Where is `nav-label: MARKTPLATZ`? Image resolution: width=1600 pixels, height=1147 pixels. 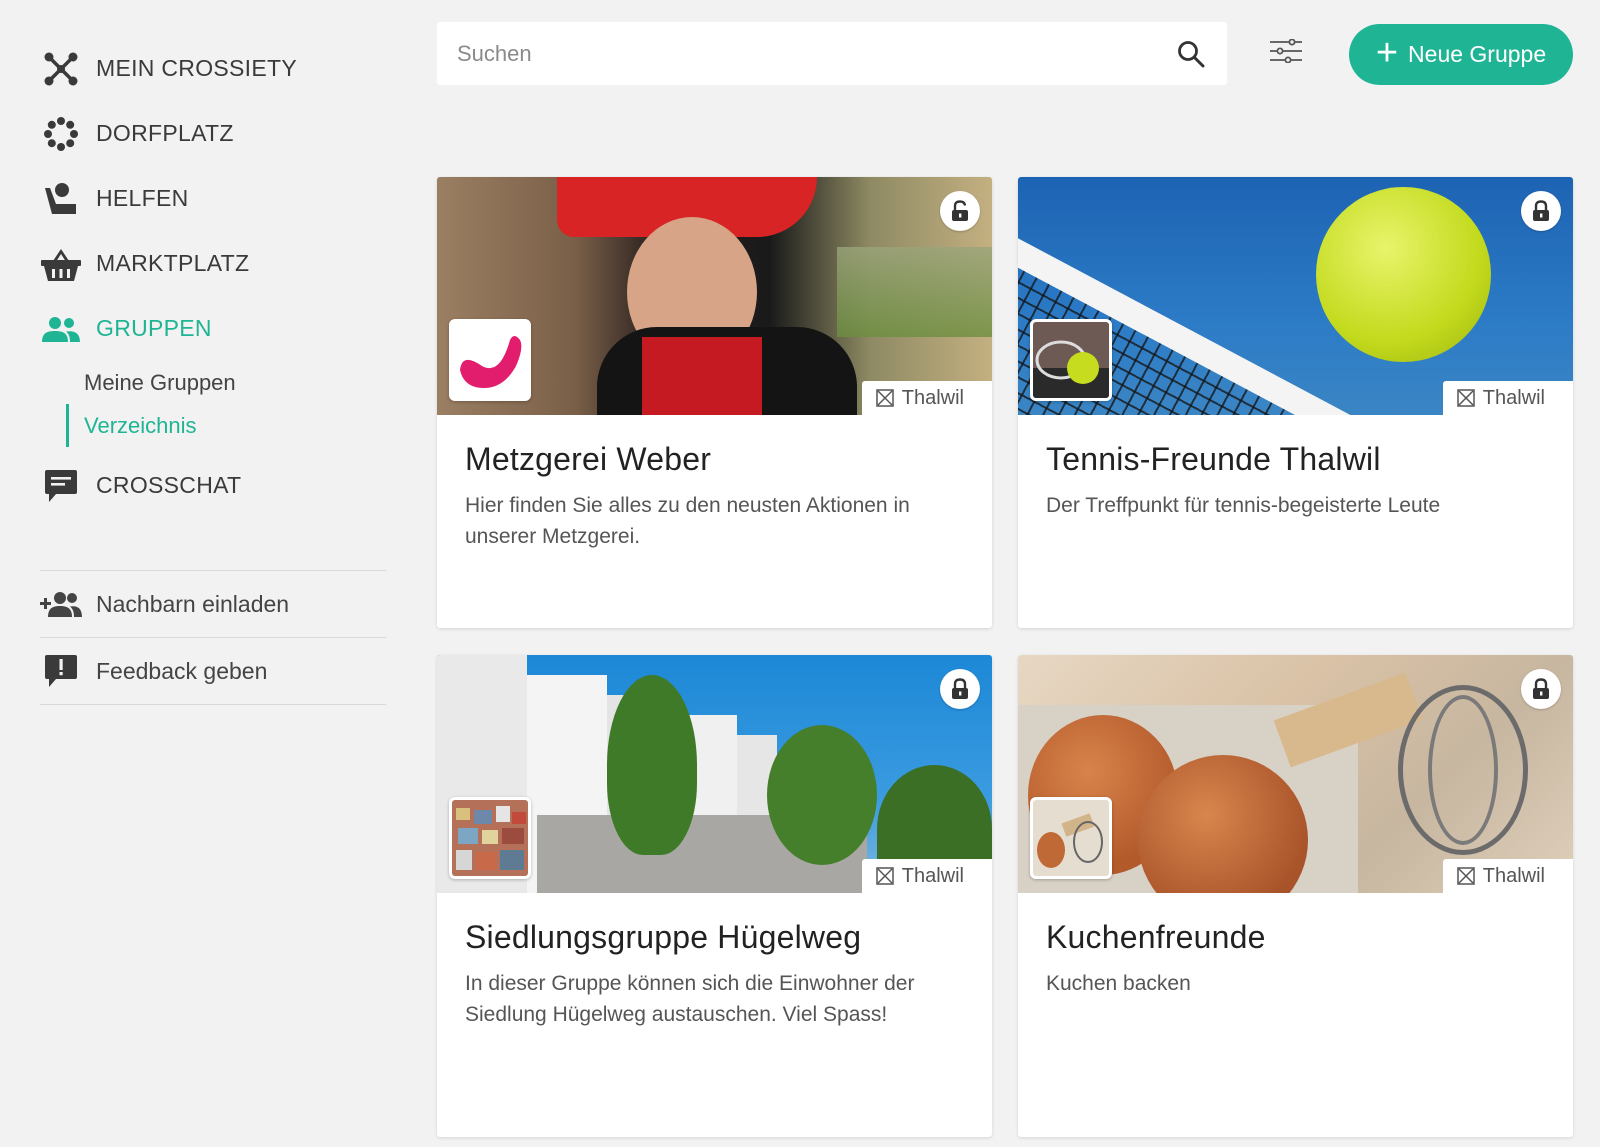
nav-label: MARKTPLATZ is located at coordinates (173, 263).